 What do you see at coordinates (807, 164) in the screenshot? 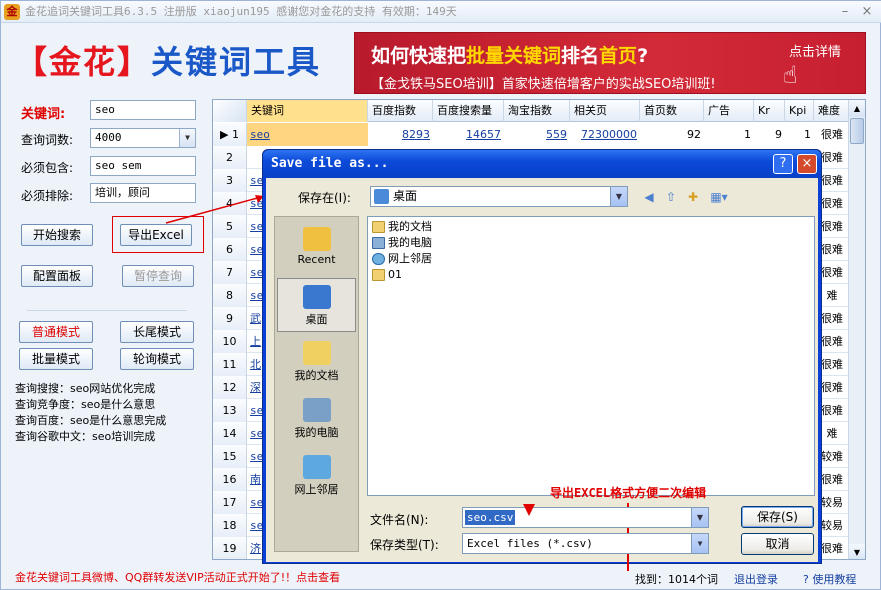
I see `dialog-close-button: ×` at bounding box center [807, 164].